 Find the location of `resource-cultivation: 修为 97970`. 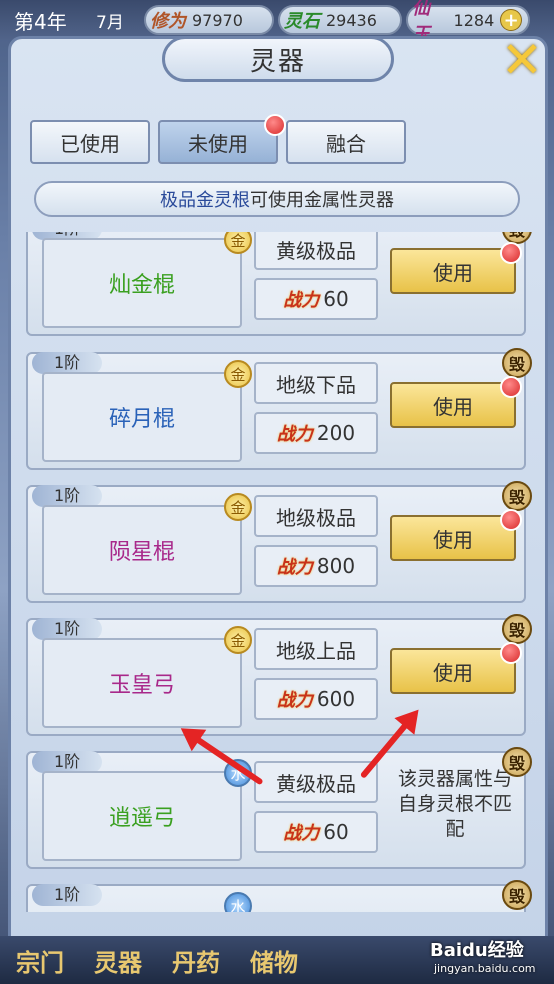

resource-cultivation: 修为 97970 is located at coordinates (209, 20).